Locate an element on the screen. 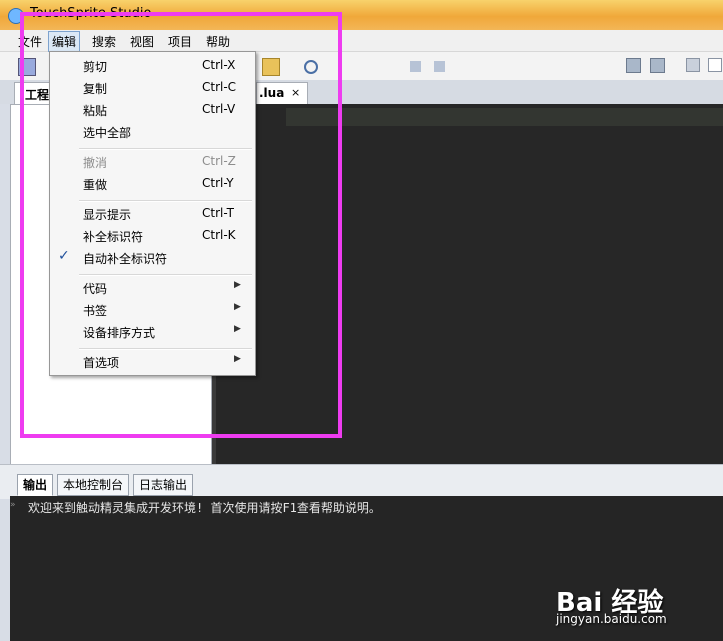  settings-icon is located at coordinates (693, 65).